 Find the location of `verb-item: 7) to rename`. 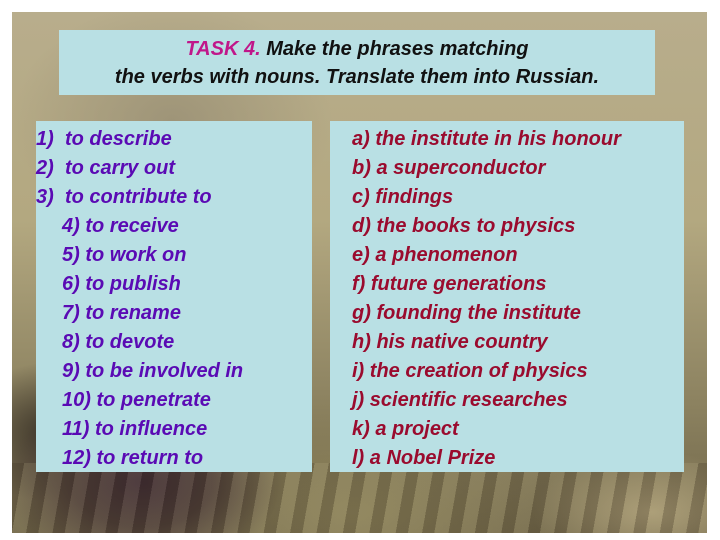

verb-item: 7) to rename is located at coordinates (139, 313).